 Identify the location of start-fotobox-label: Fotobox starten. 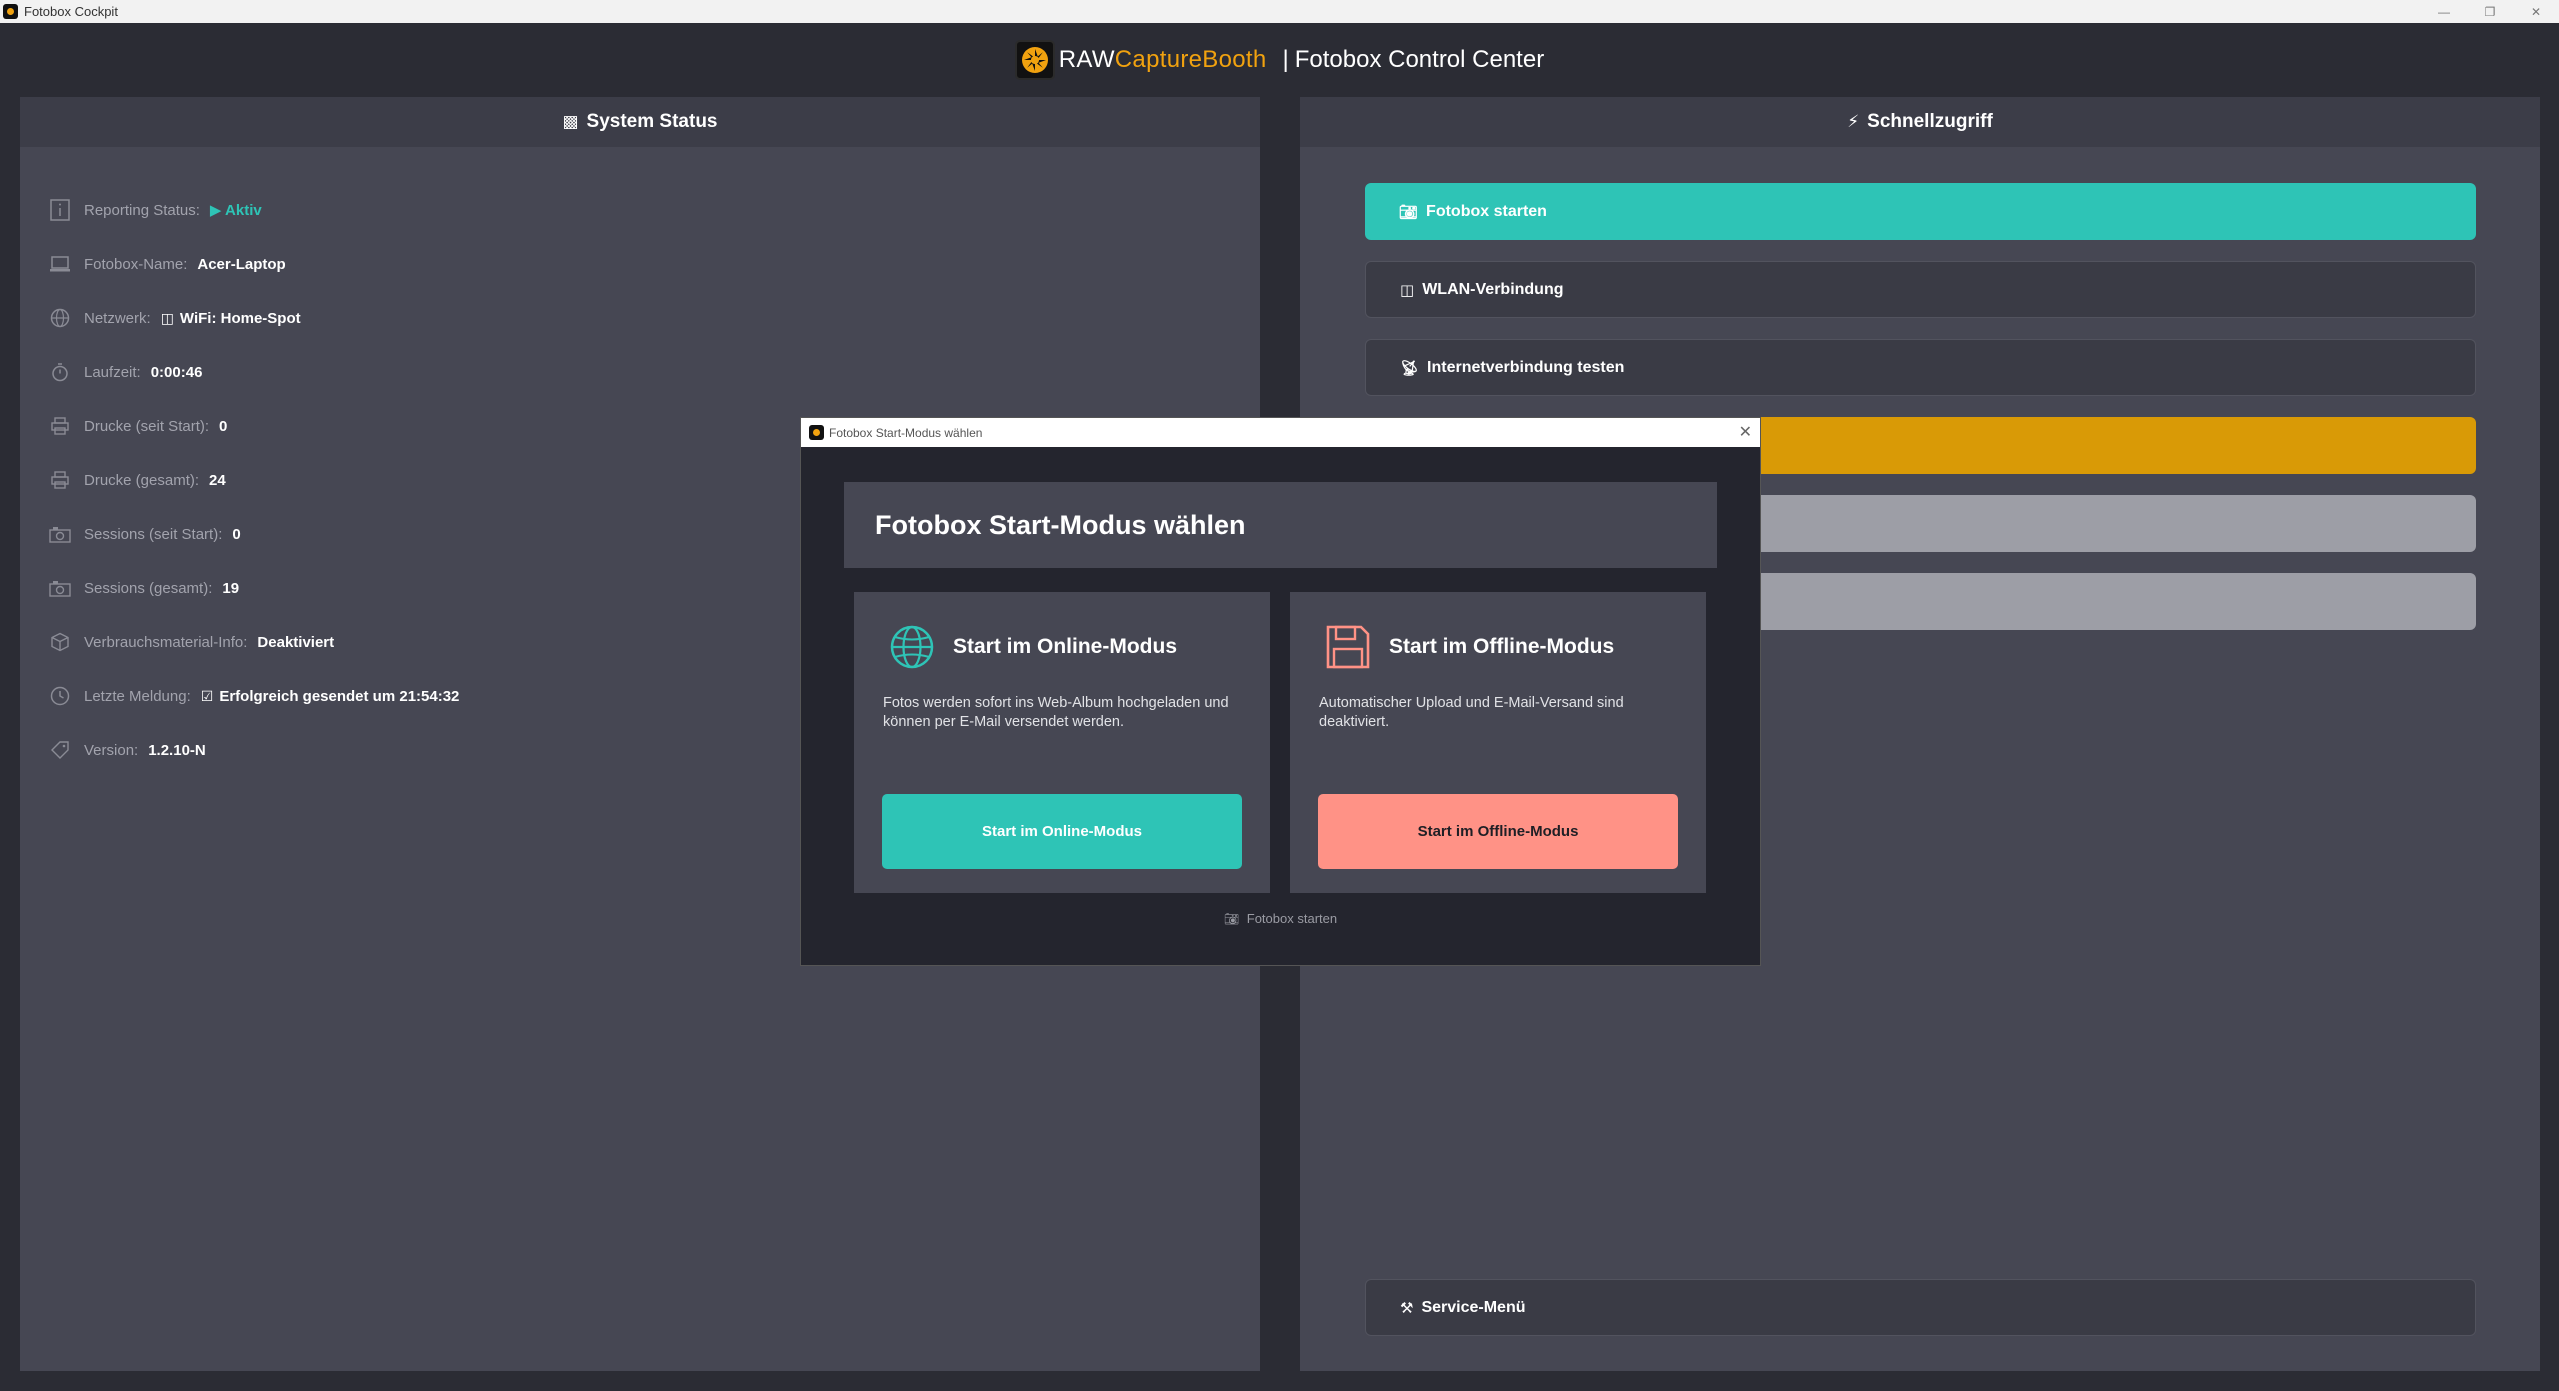
(1486, 211).